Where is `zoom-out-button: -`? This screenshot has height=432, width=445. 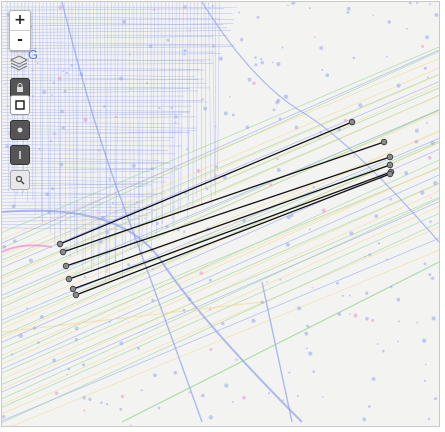
zoom-out-button: - is located at coordinates (20, 40).